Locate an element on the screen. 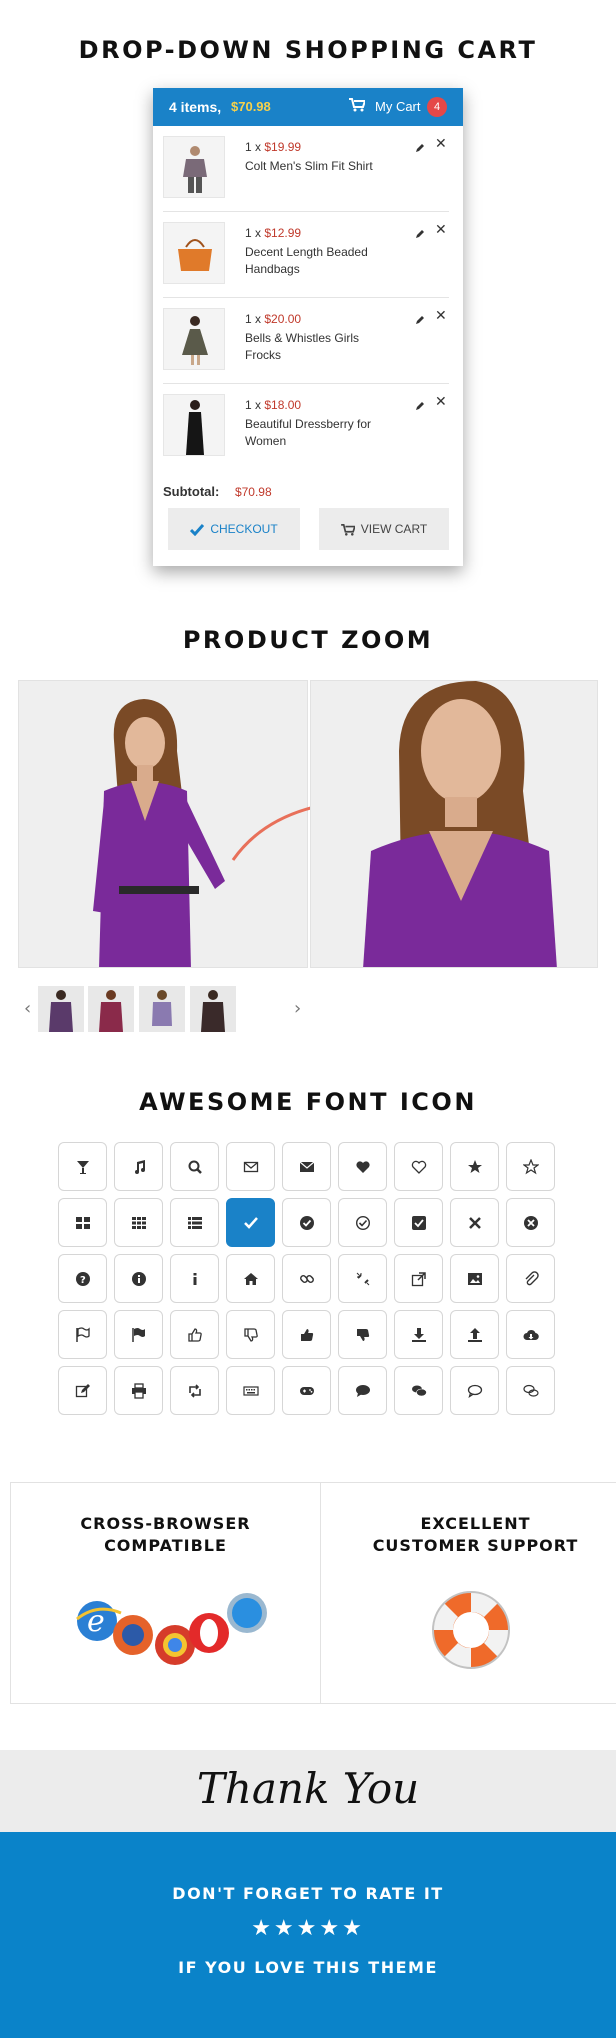 Image resolution: width=616 pixels, height=2038 pixels. feature-title-line: COMPATIBLE is located at coordinates (165, 1545).